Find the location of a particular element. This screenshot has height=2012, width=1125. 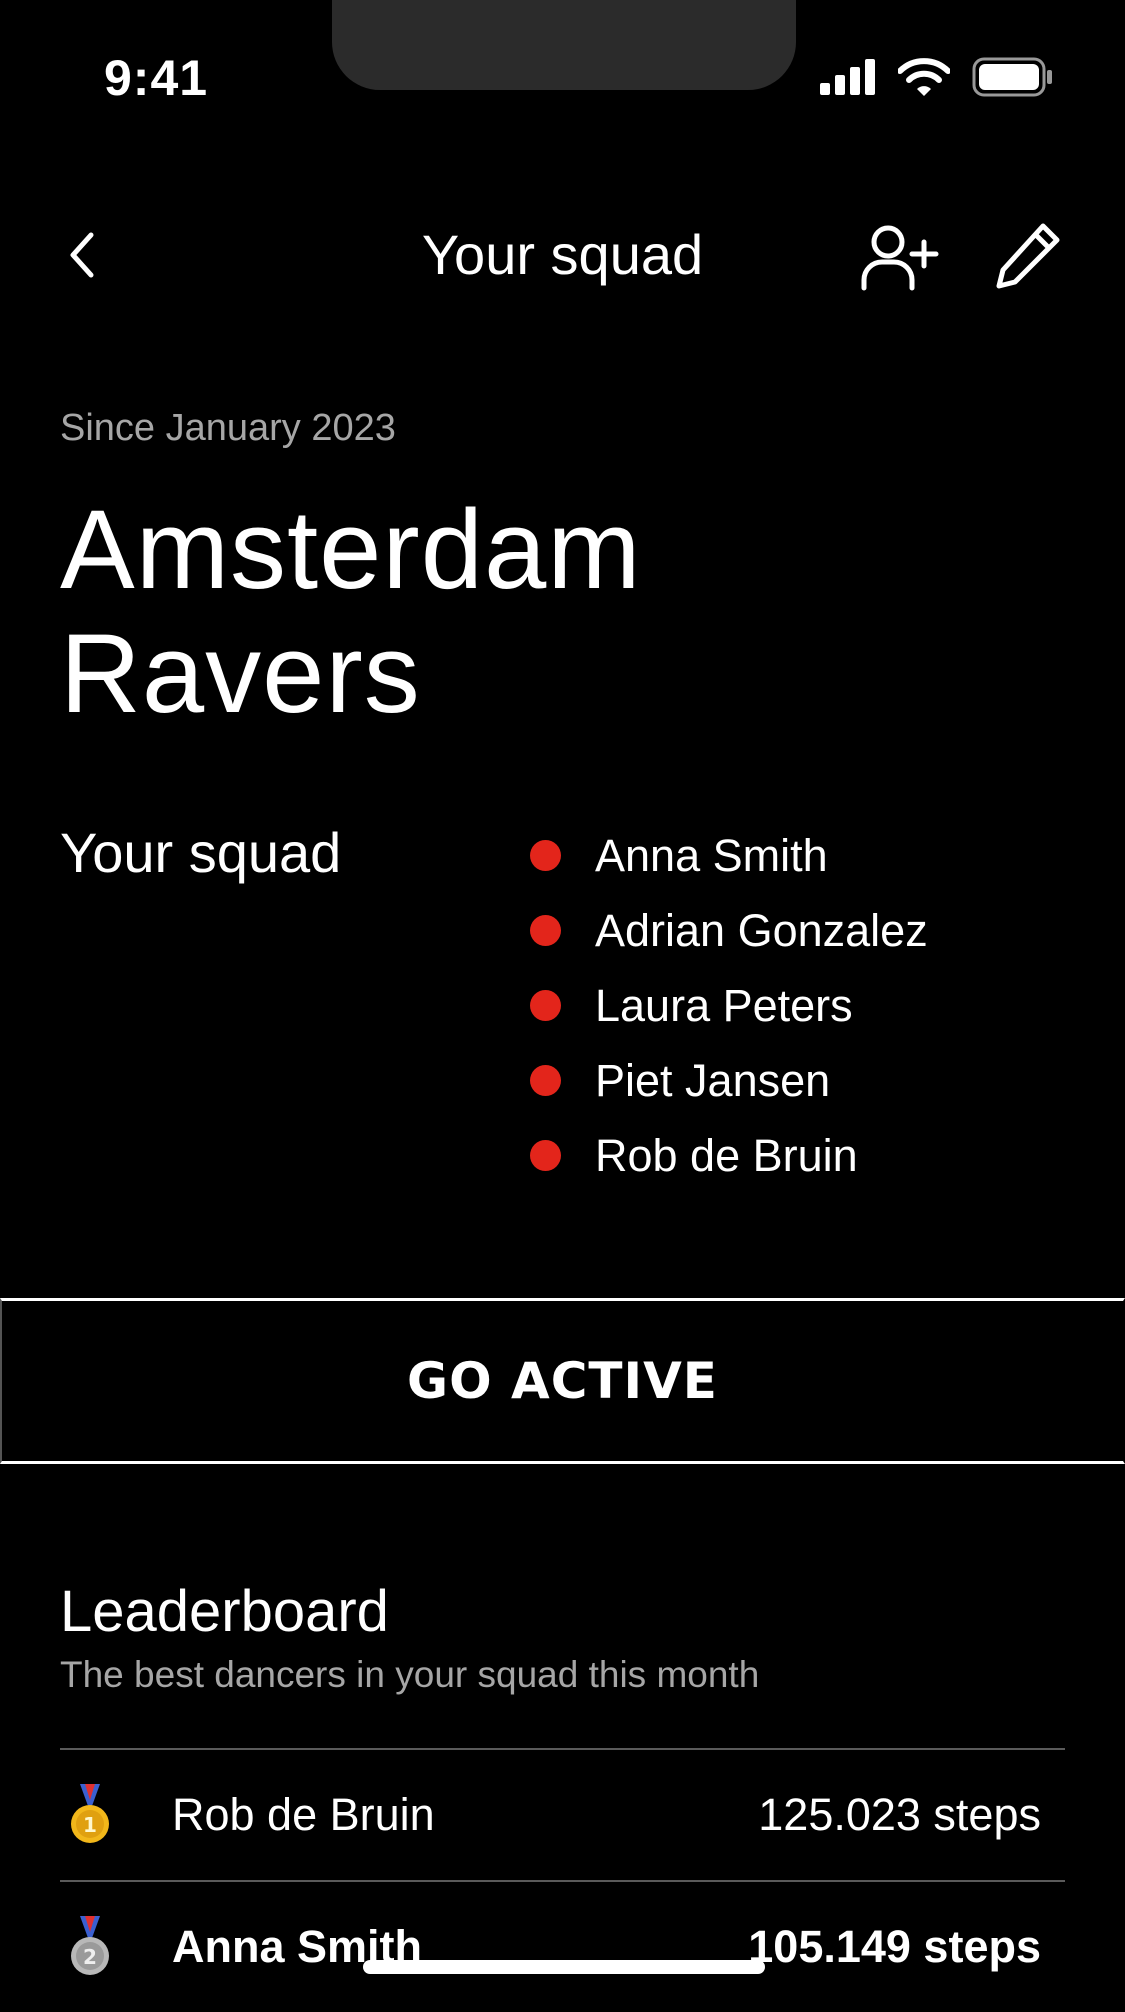

edit-squad-button is located at coordinates (1028, 255).